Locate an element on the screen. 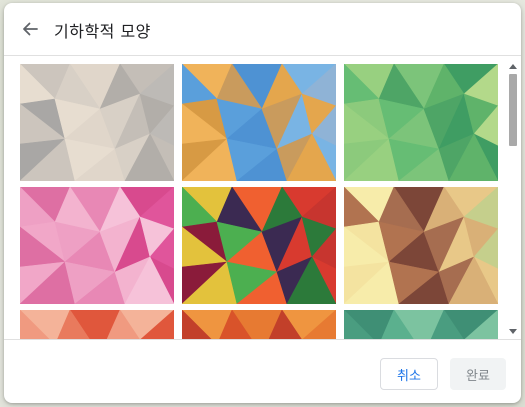 The width and height of the screenshot is (525, 407). theme-thumbnail-pink is located at coordinates (97, 245).